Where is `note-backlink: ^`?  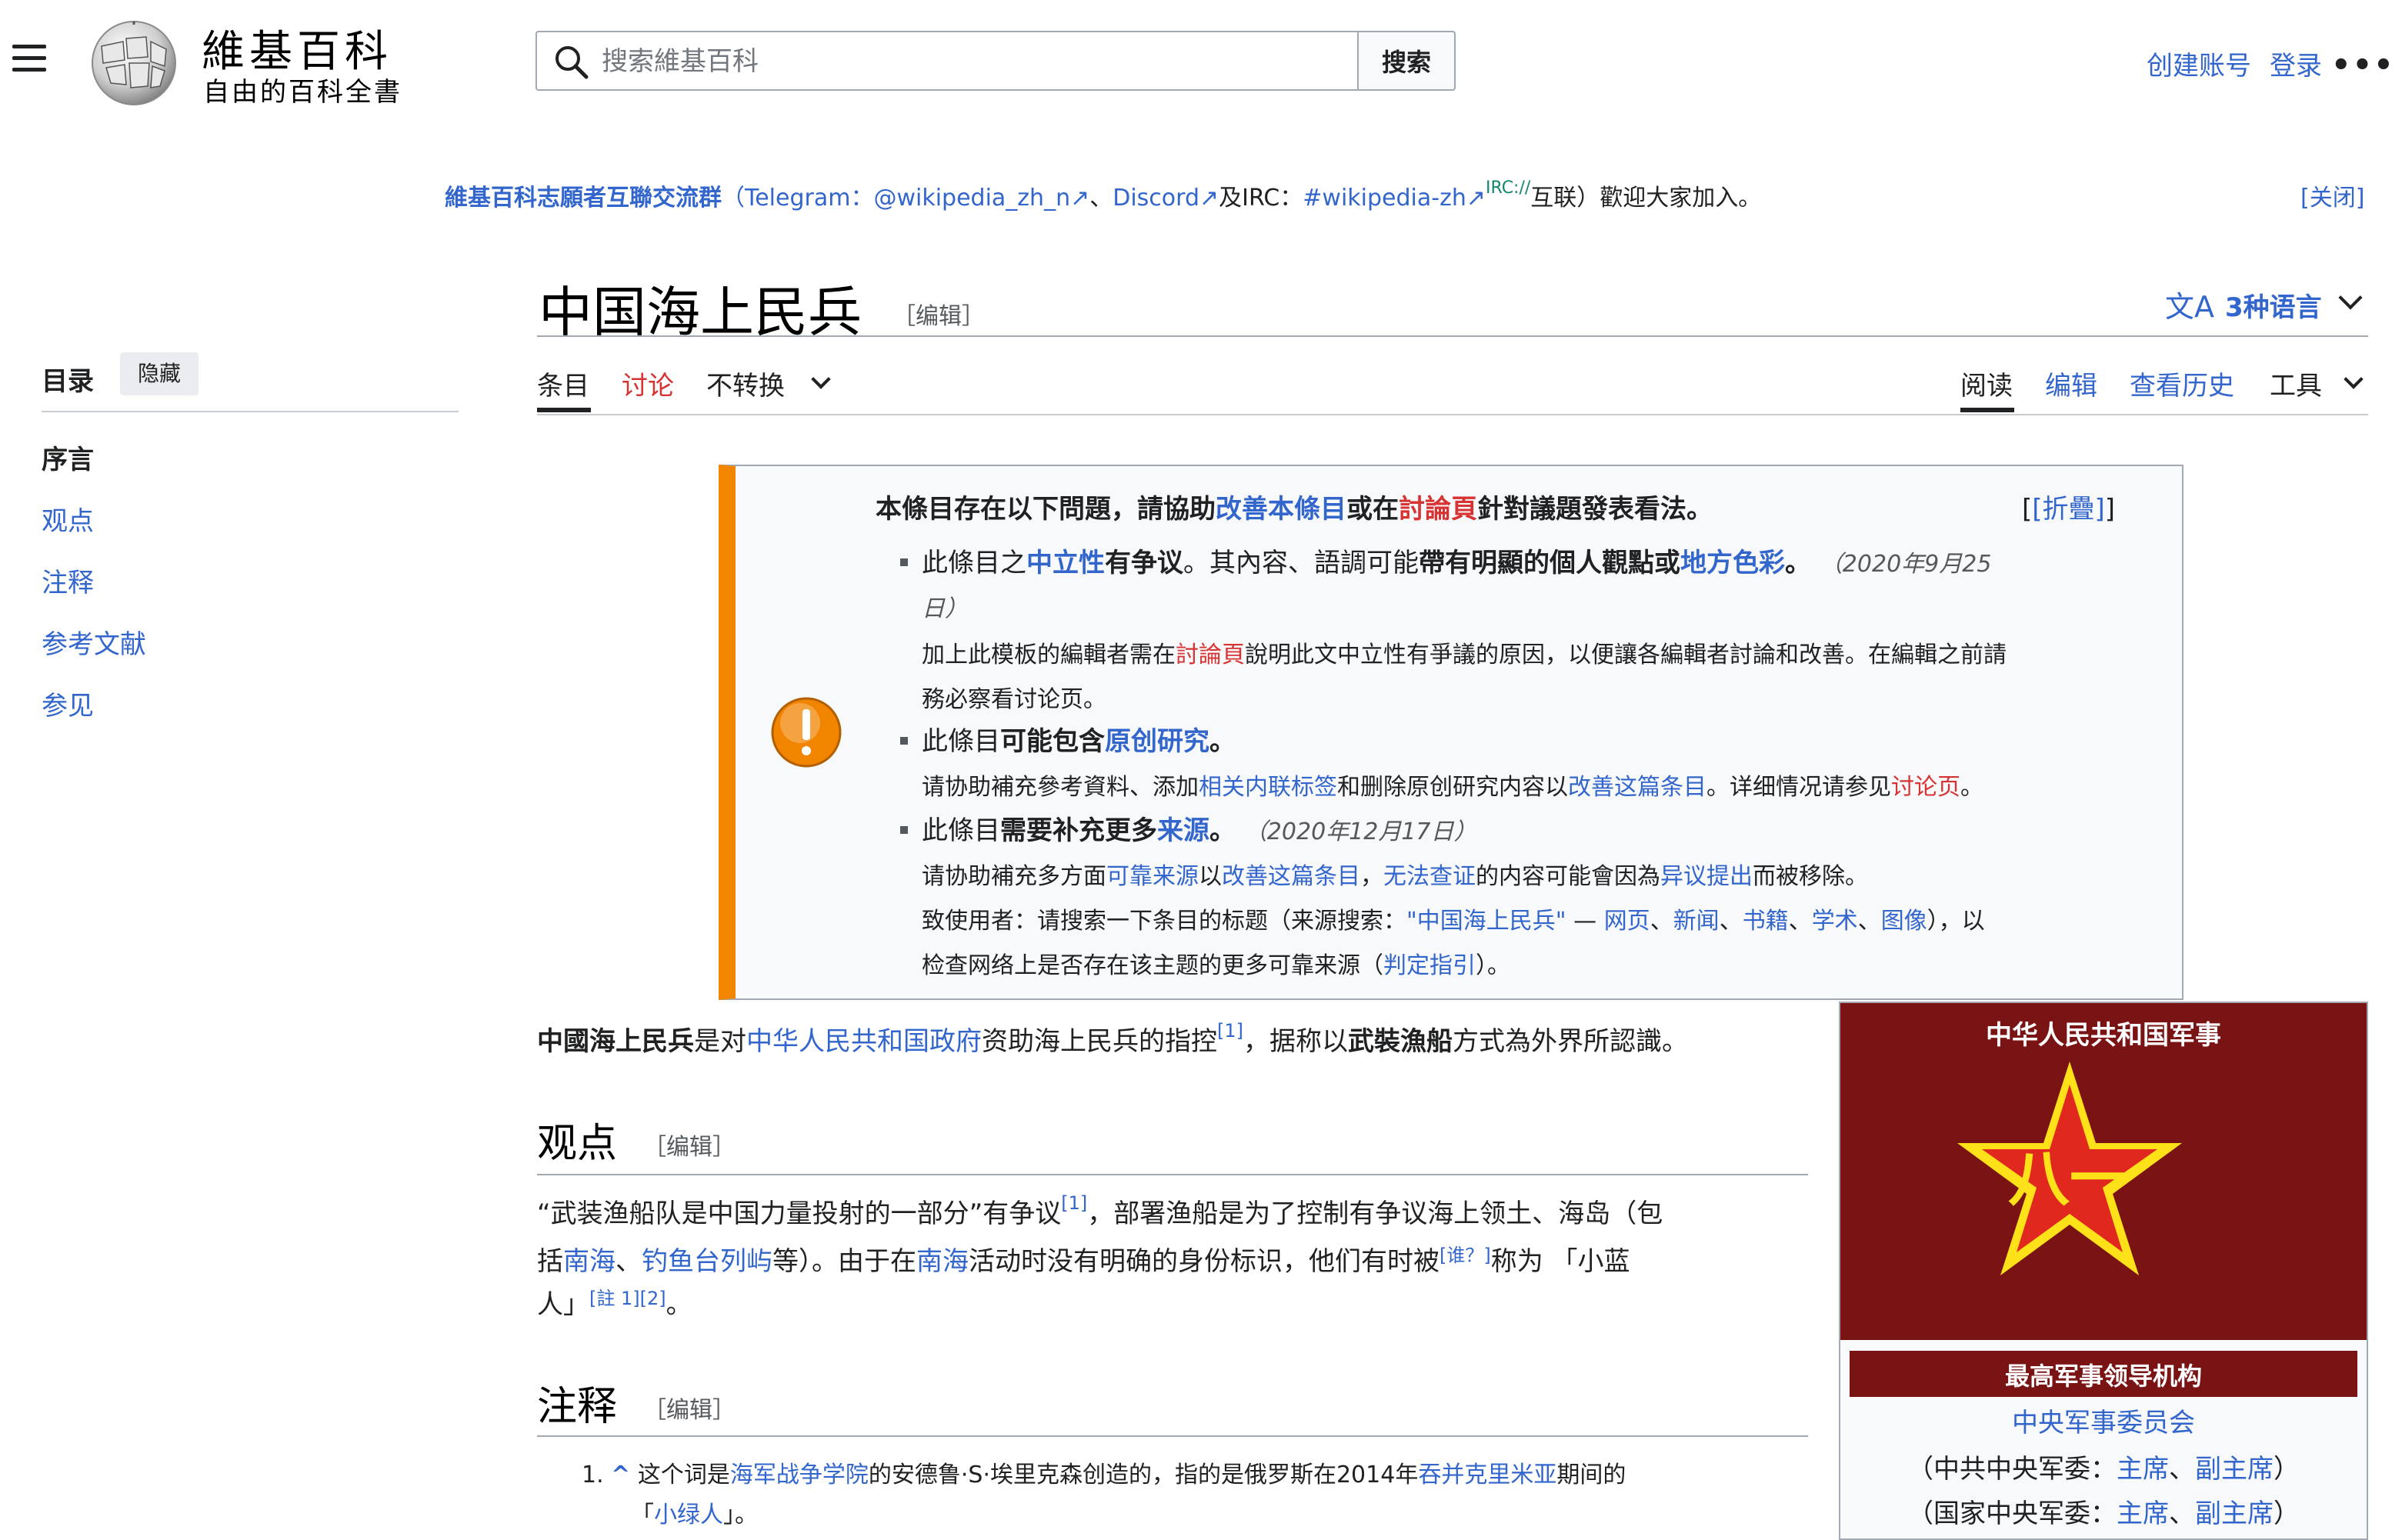
note-backlink: ^ is located at coordinates (620, 1475).